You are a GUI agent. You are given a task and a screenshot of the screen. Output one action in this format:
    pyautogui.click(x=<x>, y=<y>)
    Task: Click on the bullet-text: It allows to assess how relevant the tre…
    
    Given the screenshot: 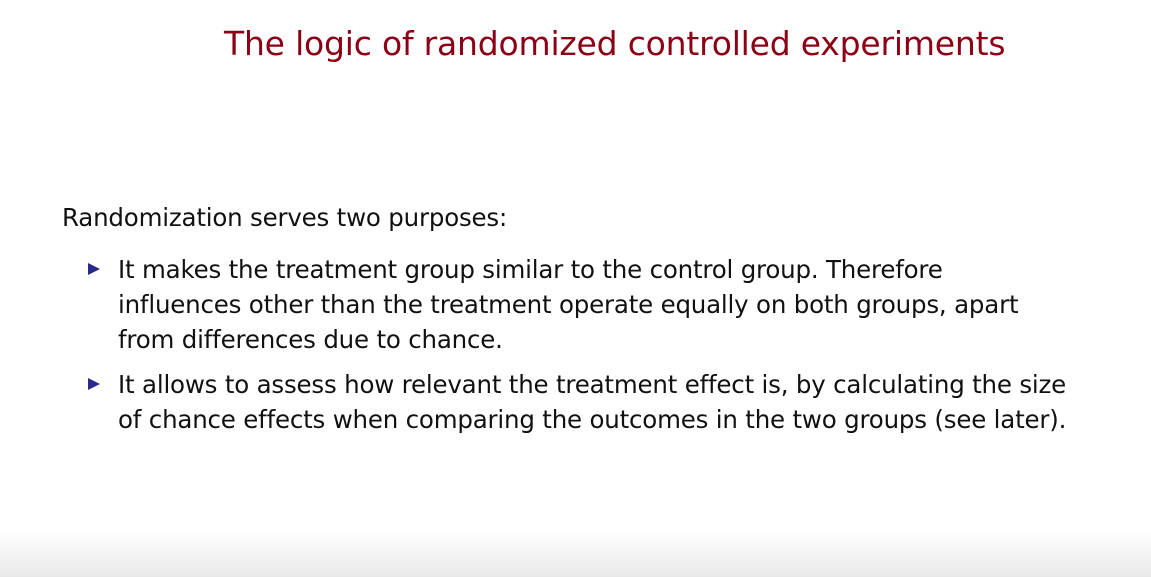 What is the action you would take?
    pyautogui.click(x=592, y=402)
    